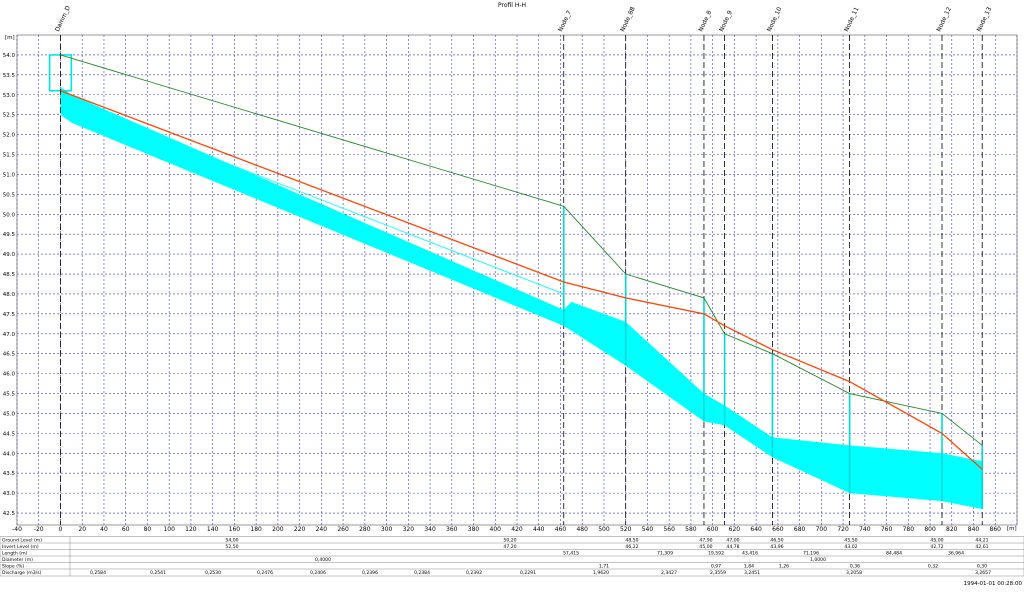 Image resolution: width=1024 pixels, height=592 pixels. Describe the element at coordinates (300, 529) in the screenshot. I see `x-tick-label: 220` at that location.